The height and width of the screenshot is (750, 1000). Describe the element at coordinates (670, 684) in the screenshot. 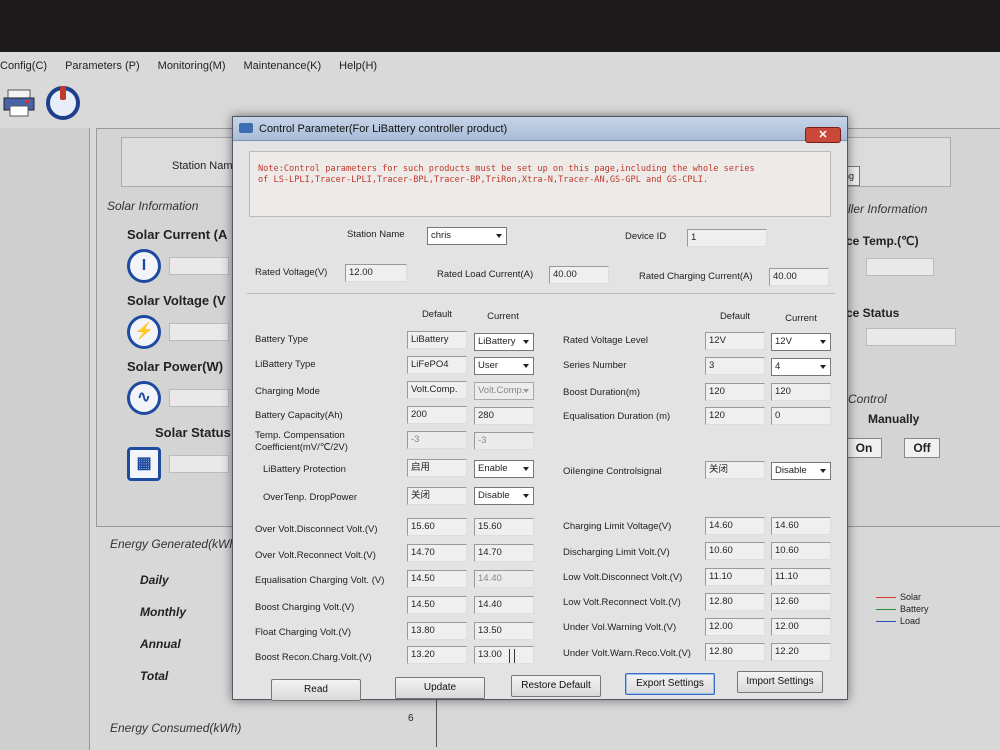

I see `export-settings-button: Export Settings` at that location.